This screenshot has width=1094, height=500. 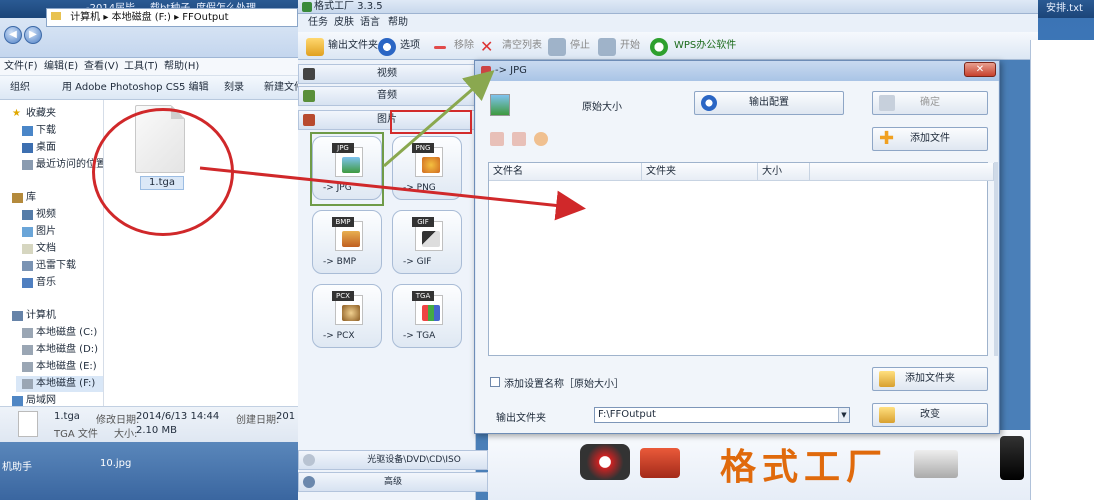 What do you see at coordinates (392, 193) in the screenshot?
I see `red-arrow` at bounding box center [392, 193].